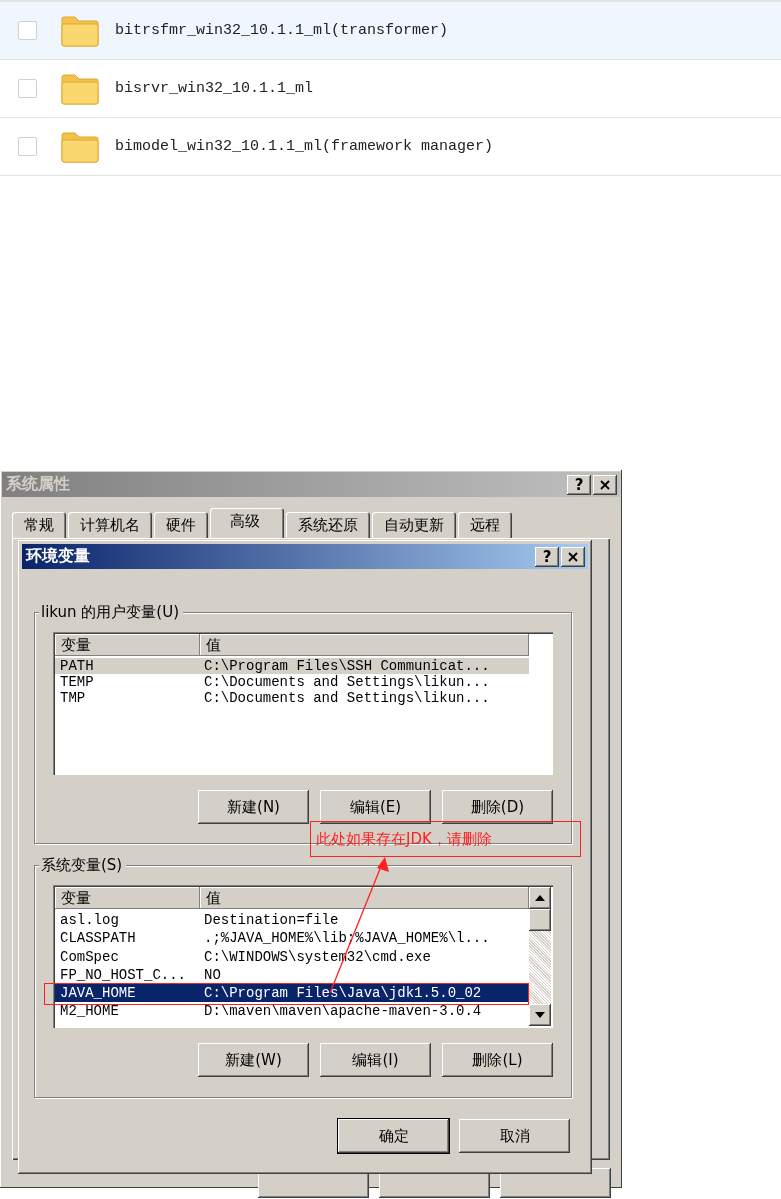  What do you see at coordinates (393, 1136) in the screenshot?
I see `dialog-button: 确定` at bounding box center [393, 1136].